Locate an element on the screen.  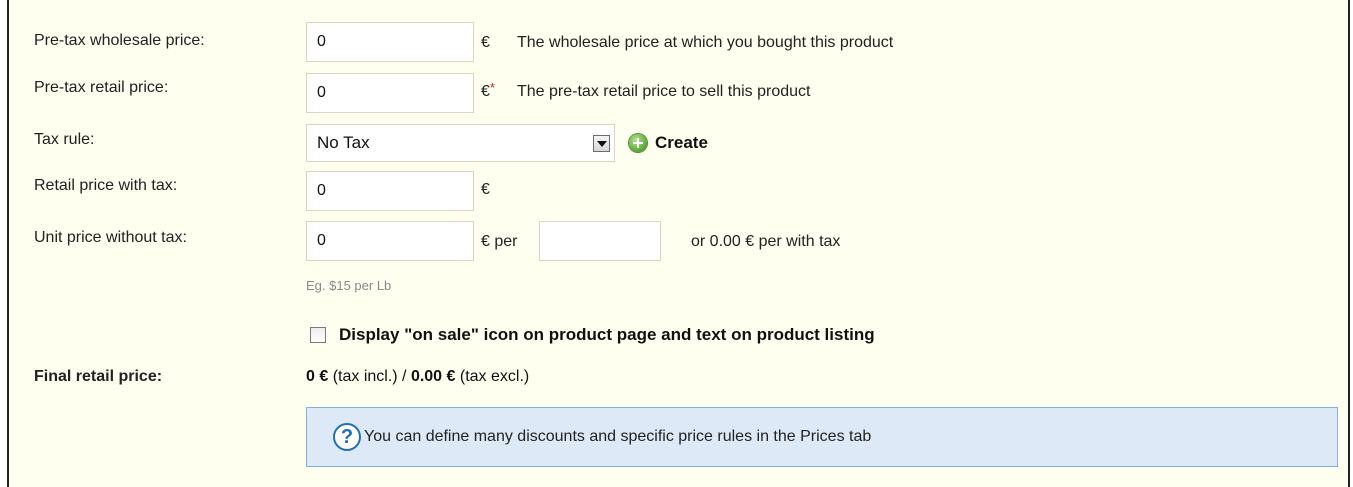
retail-price-input is located at coordinates (390, 93).